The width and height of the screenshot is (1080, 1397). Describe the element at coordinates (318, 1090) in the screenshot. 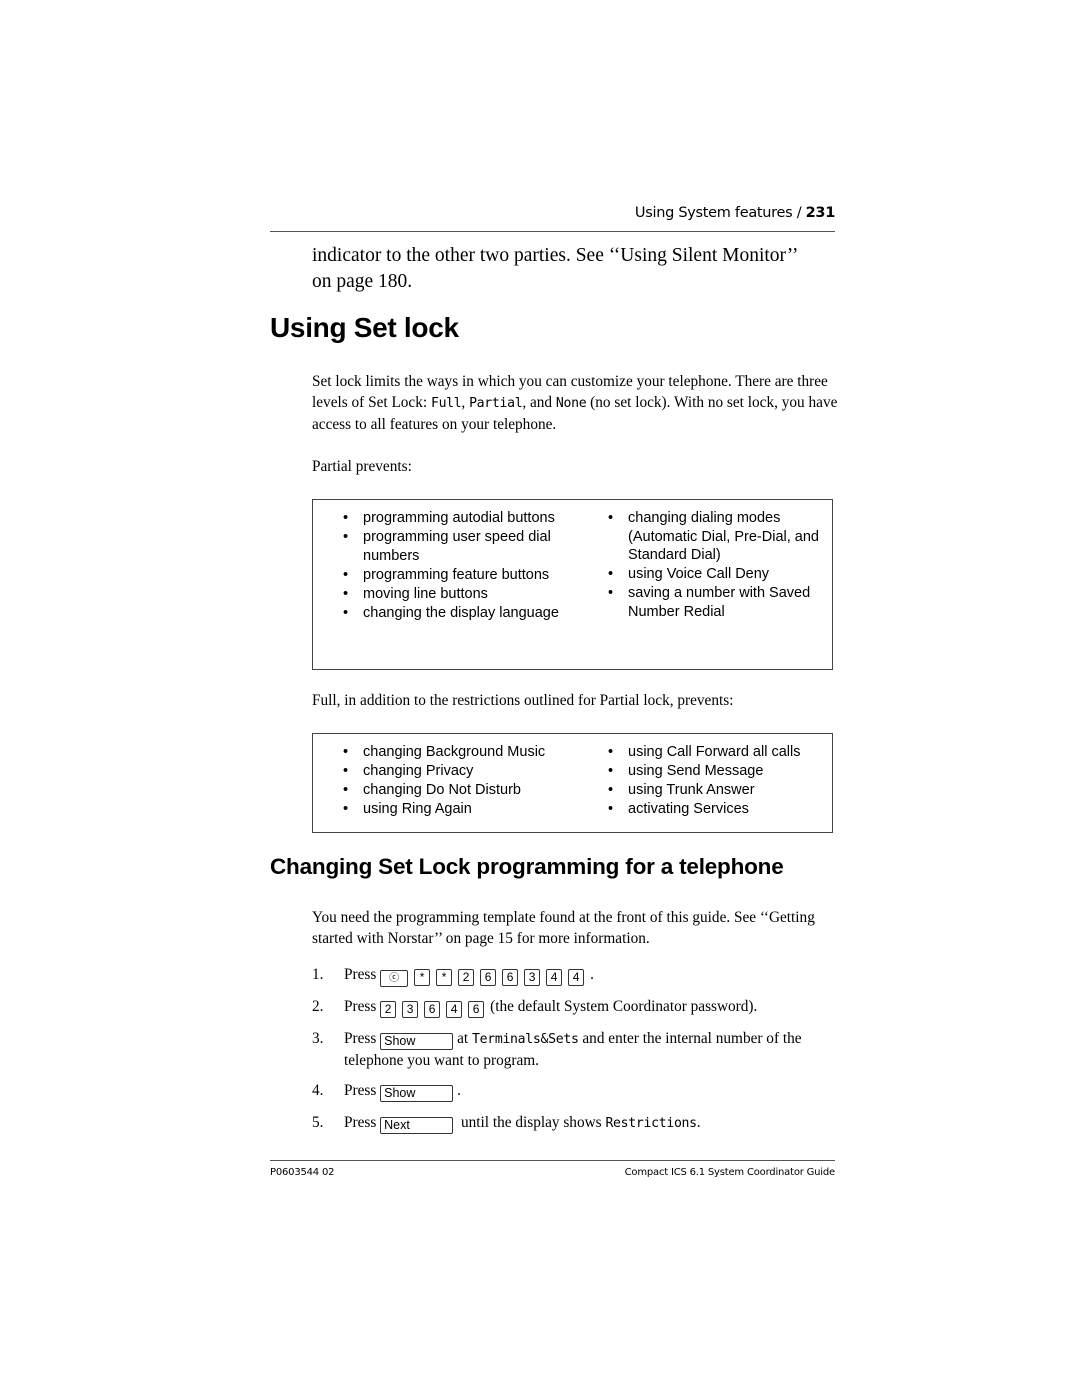

I see `step-number: 4.` at that location.